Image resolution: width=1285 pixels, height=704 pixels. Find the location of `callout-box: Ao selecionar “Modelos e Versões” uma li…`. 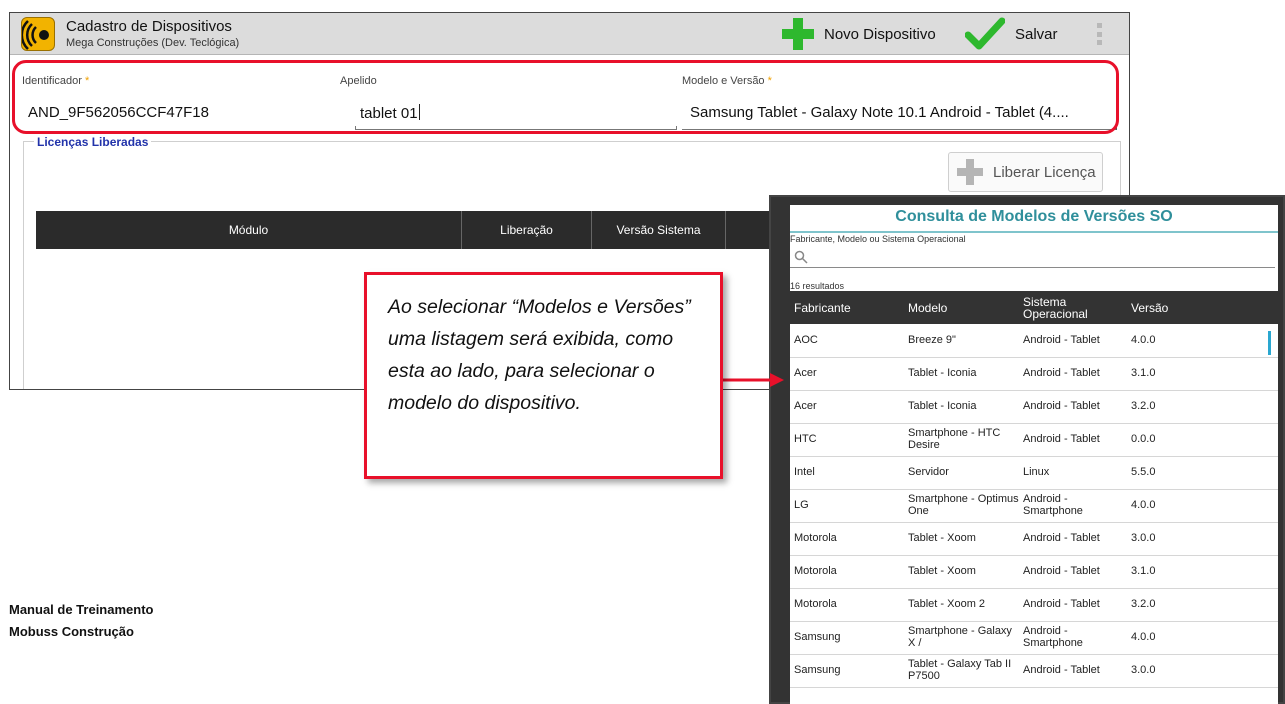

callout-box: Ao selecionar “Modelos e Versões” uma li… is located at coordinates (543, 375).